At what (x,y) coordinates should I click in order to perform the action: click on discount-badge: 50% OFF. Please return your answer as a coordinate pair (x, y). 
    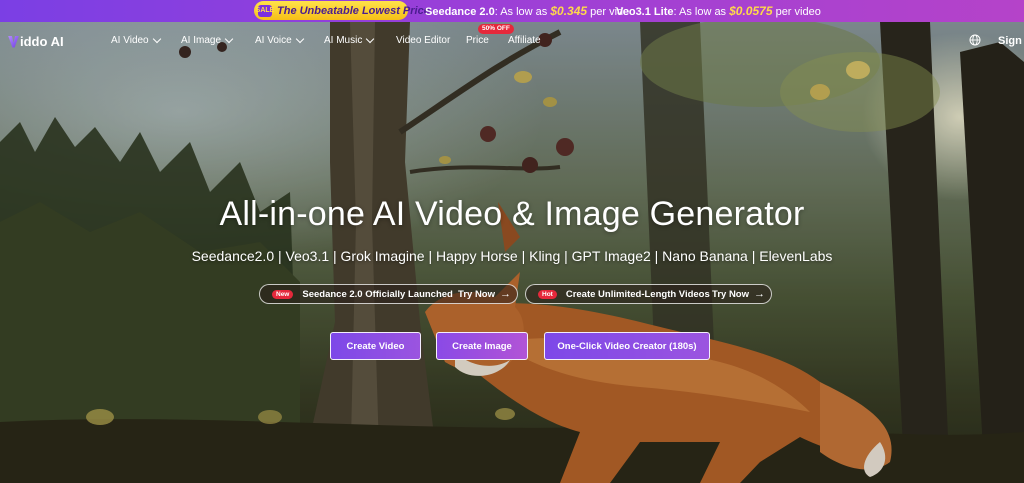
    Looking at the image, I should click on (496, 29).